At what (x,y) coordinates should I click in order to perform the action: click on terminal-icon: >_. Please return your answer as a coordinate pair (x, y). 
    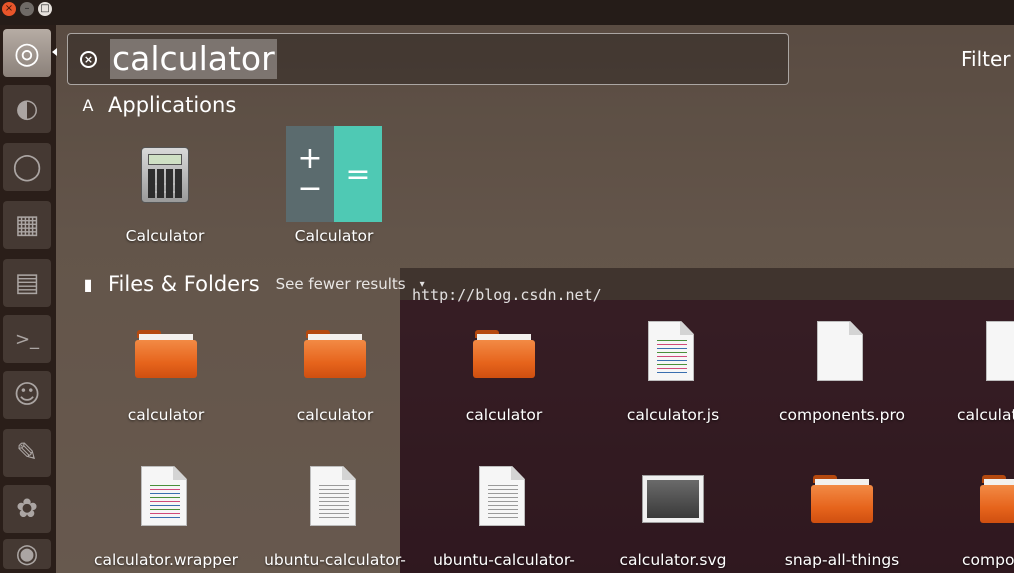
    Looking at the image, I should click on (27, 339).